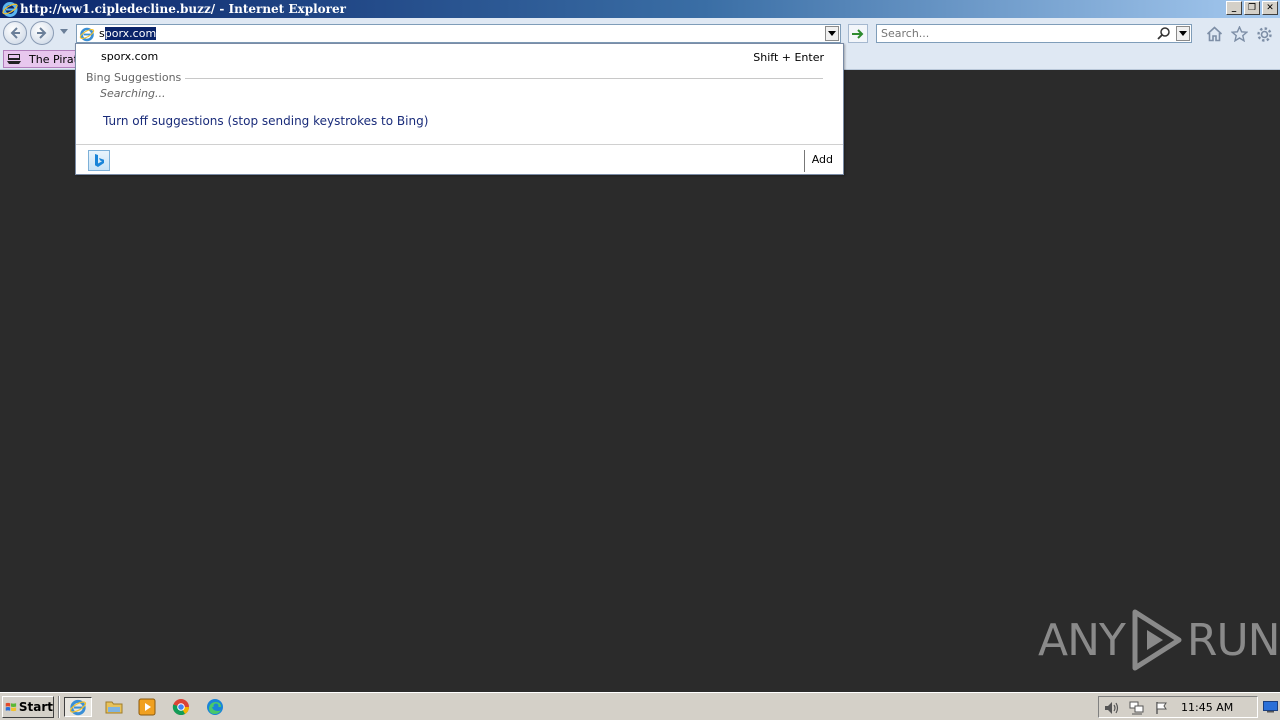 The height and width of the screenshot is (720, 1280). Describe the element at coordinates (1234, 8) in the screenshot. I see `minimize-button: _` at that location.